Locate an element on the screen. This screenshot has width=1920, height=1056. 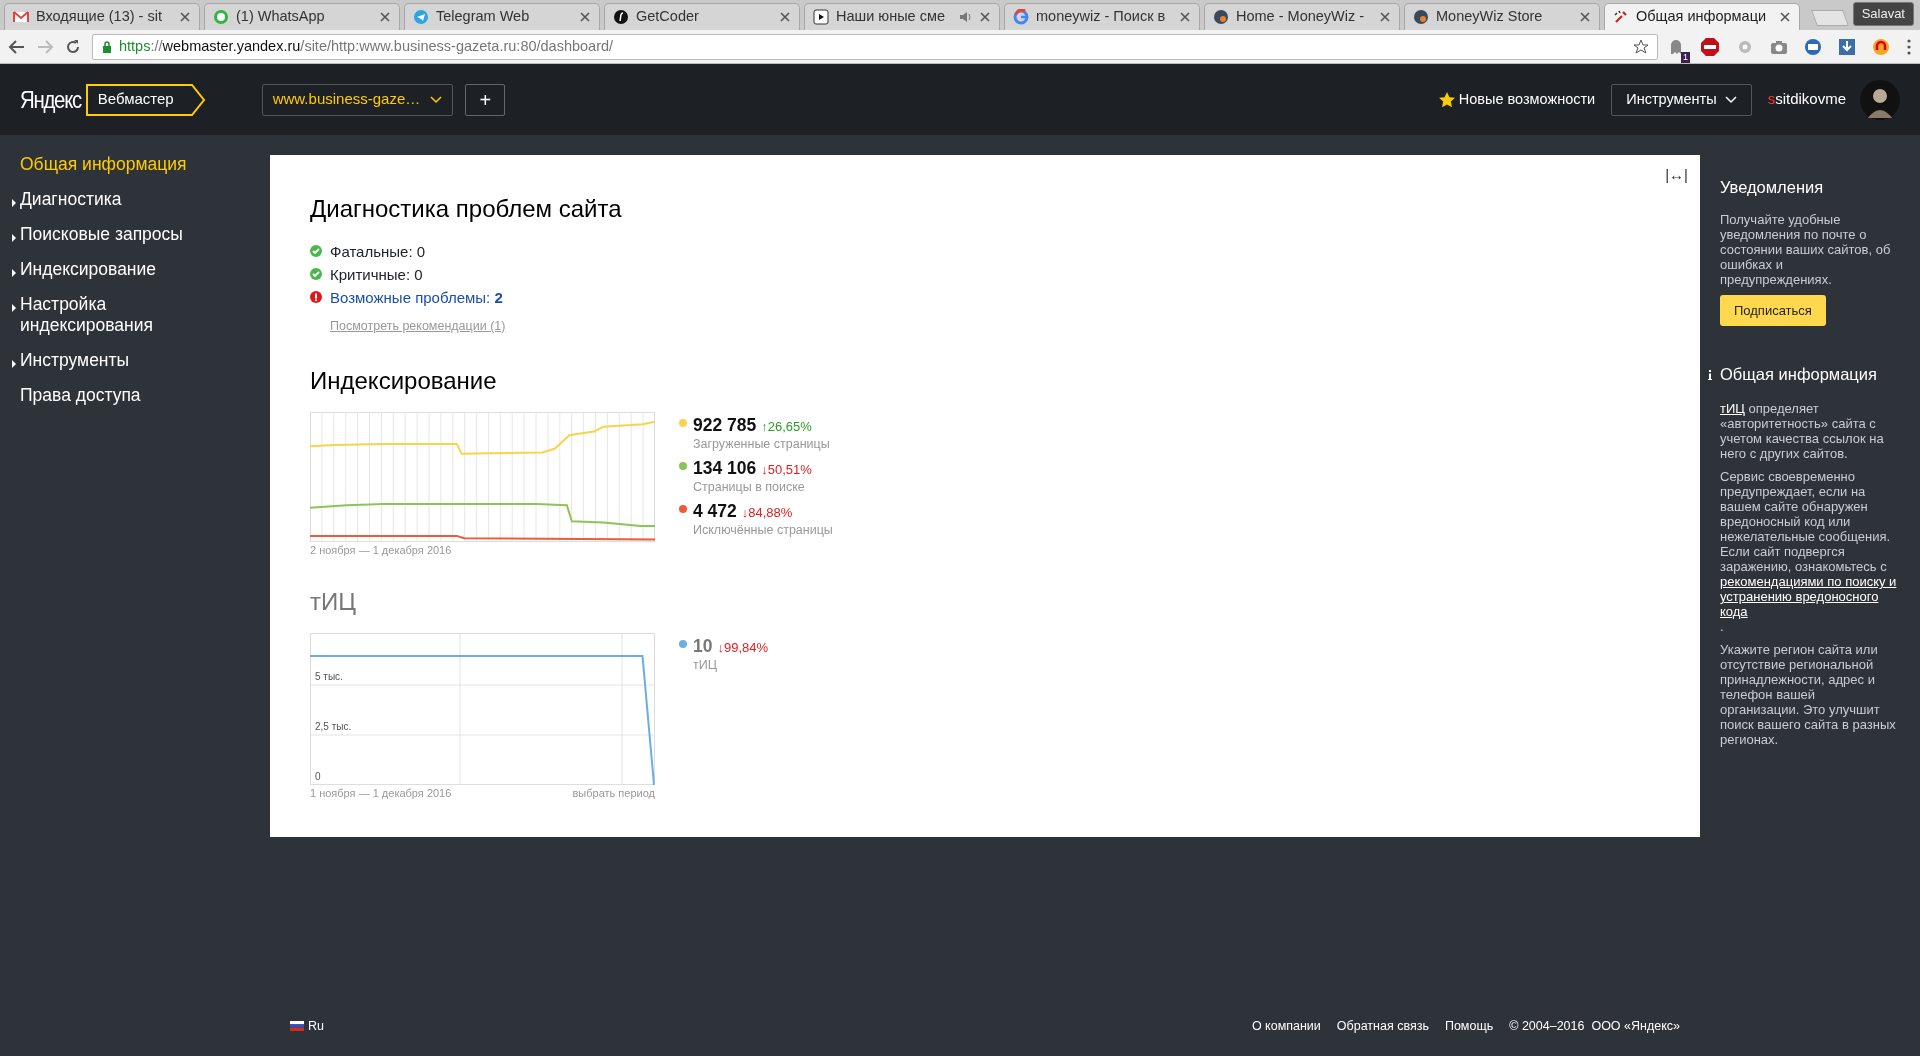
download-icon is located at coordinates (1847, 46).